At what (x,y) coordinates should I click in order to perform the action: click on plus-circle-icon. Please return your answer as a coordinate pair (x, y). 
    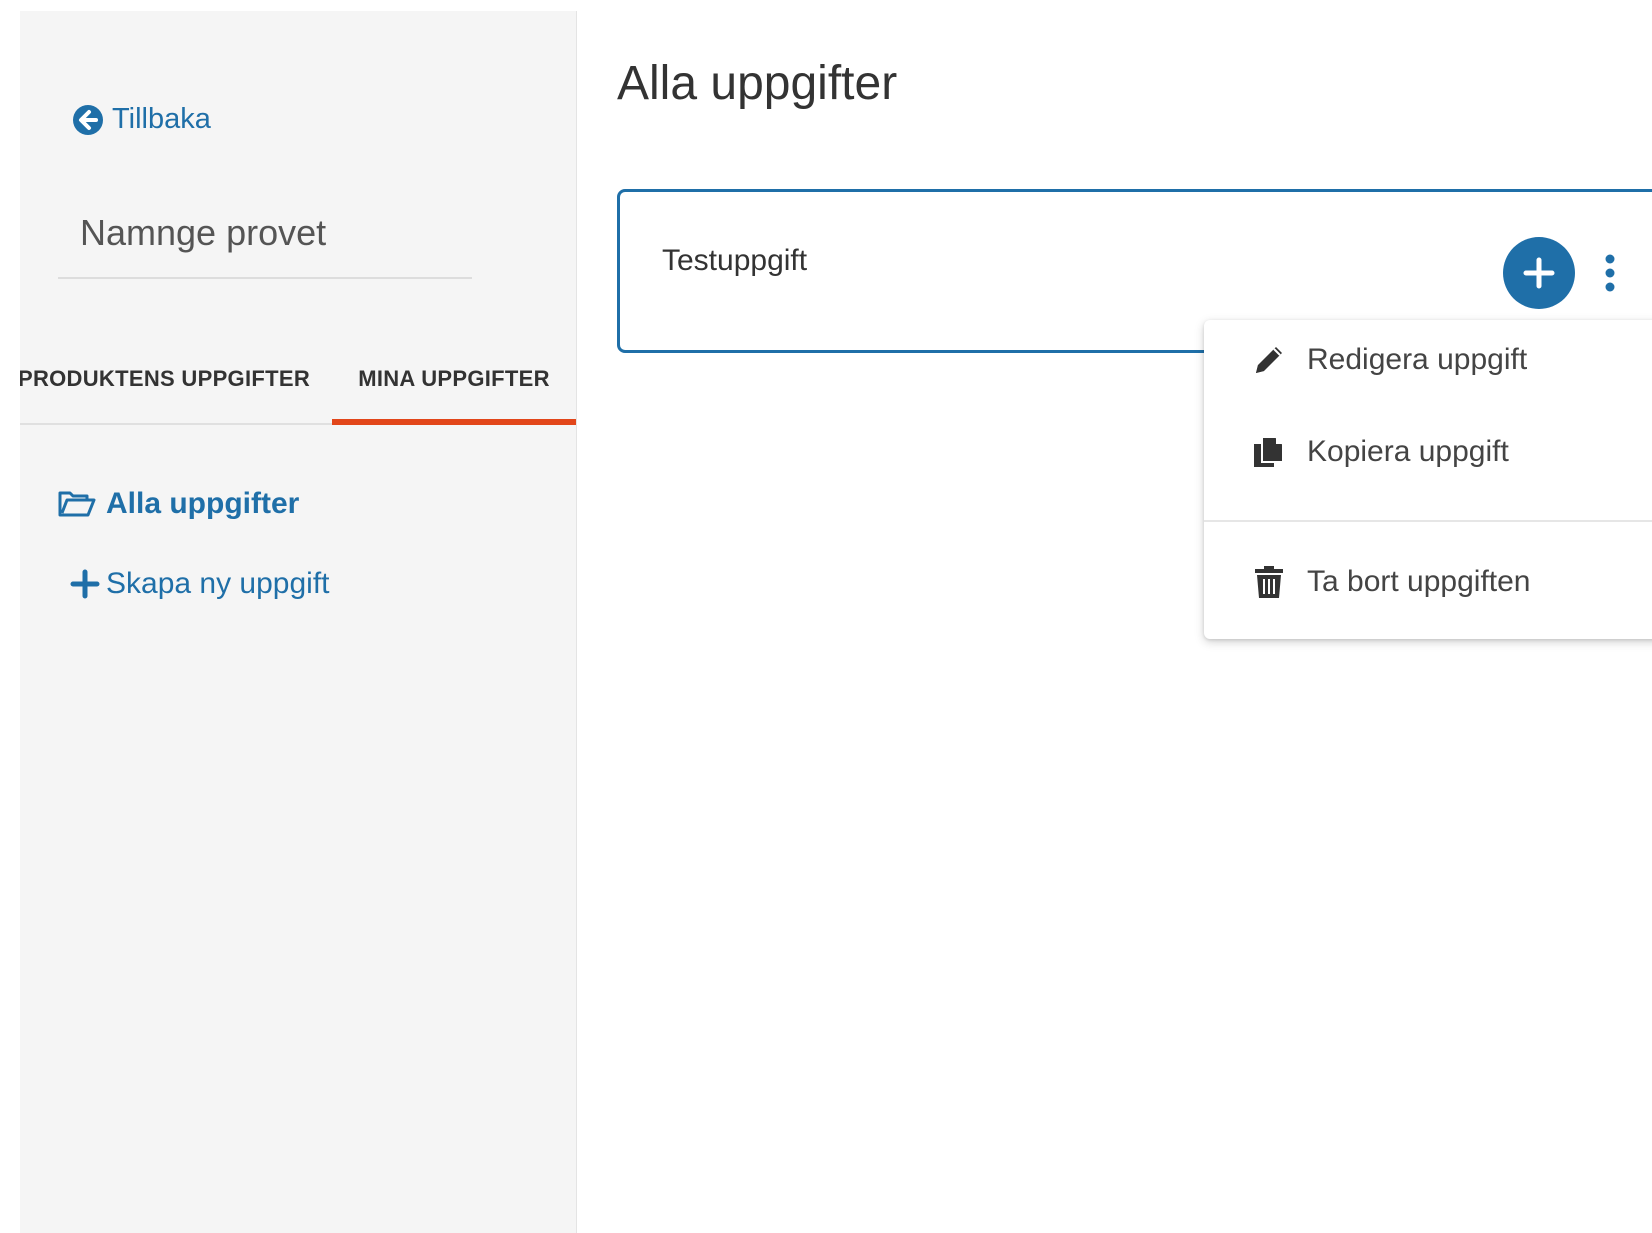
    Looking at the image, I should click on (1539, 273).